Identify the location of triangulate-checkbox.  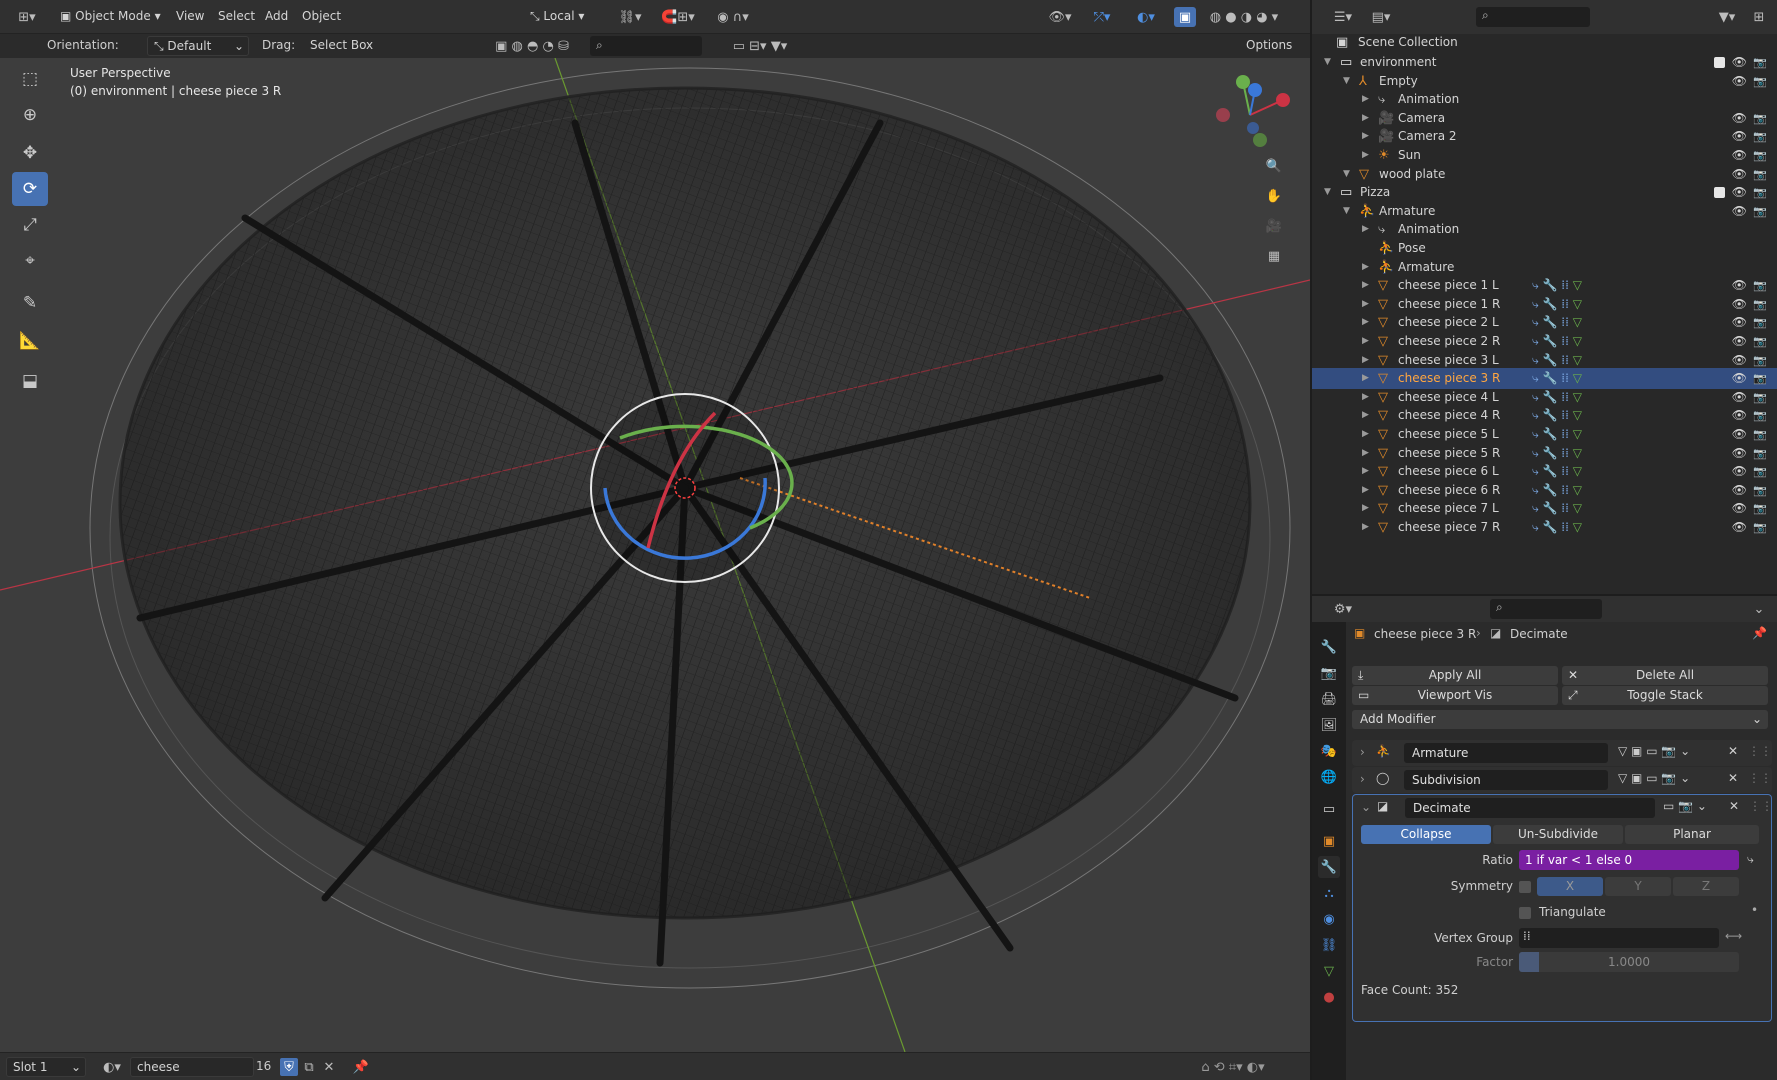
(1525, 913).